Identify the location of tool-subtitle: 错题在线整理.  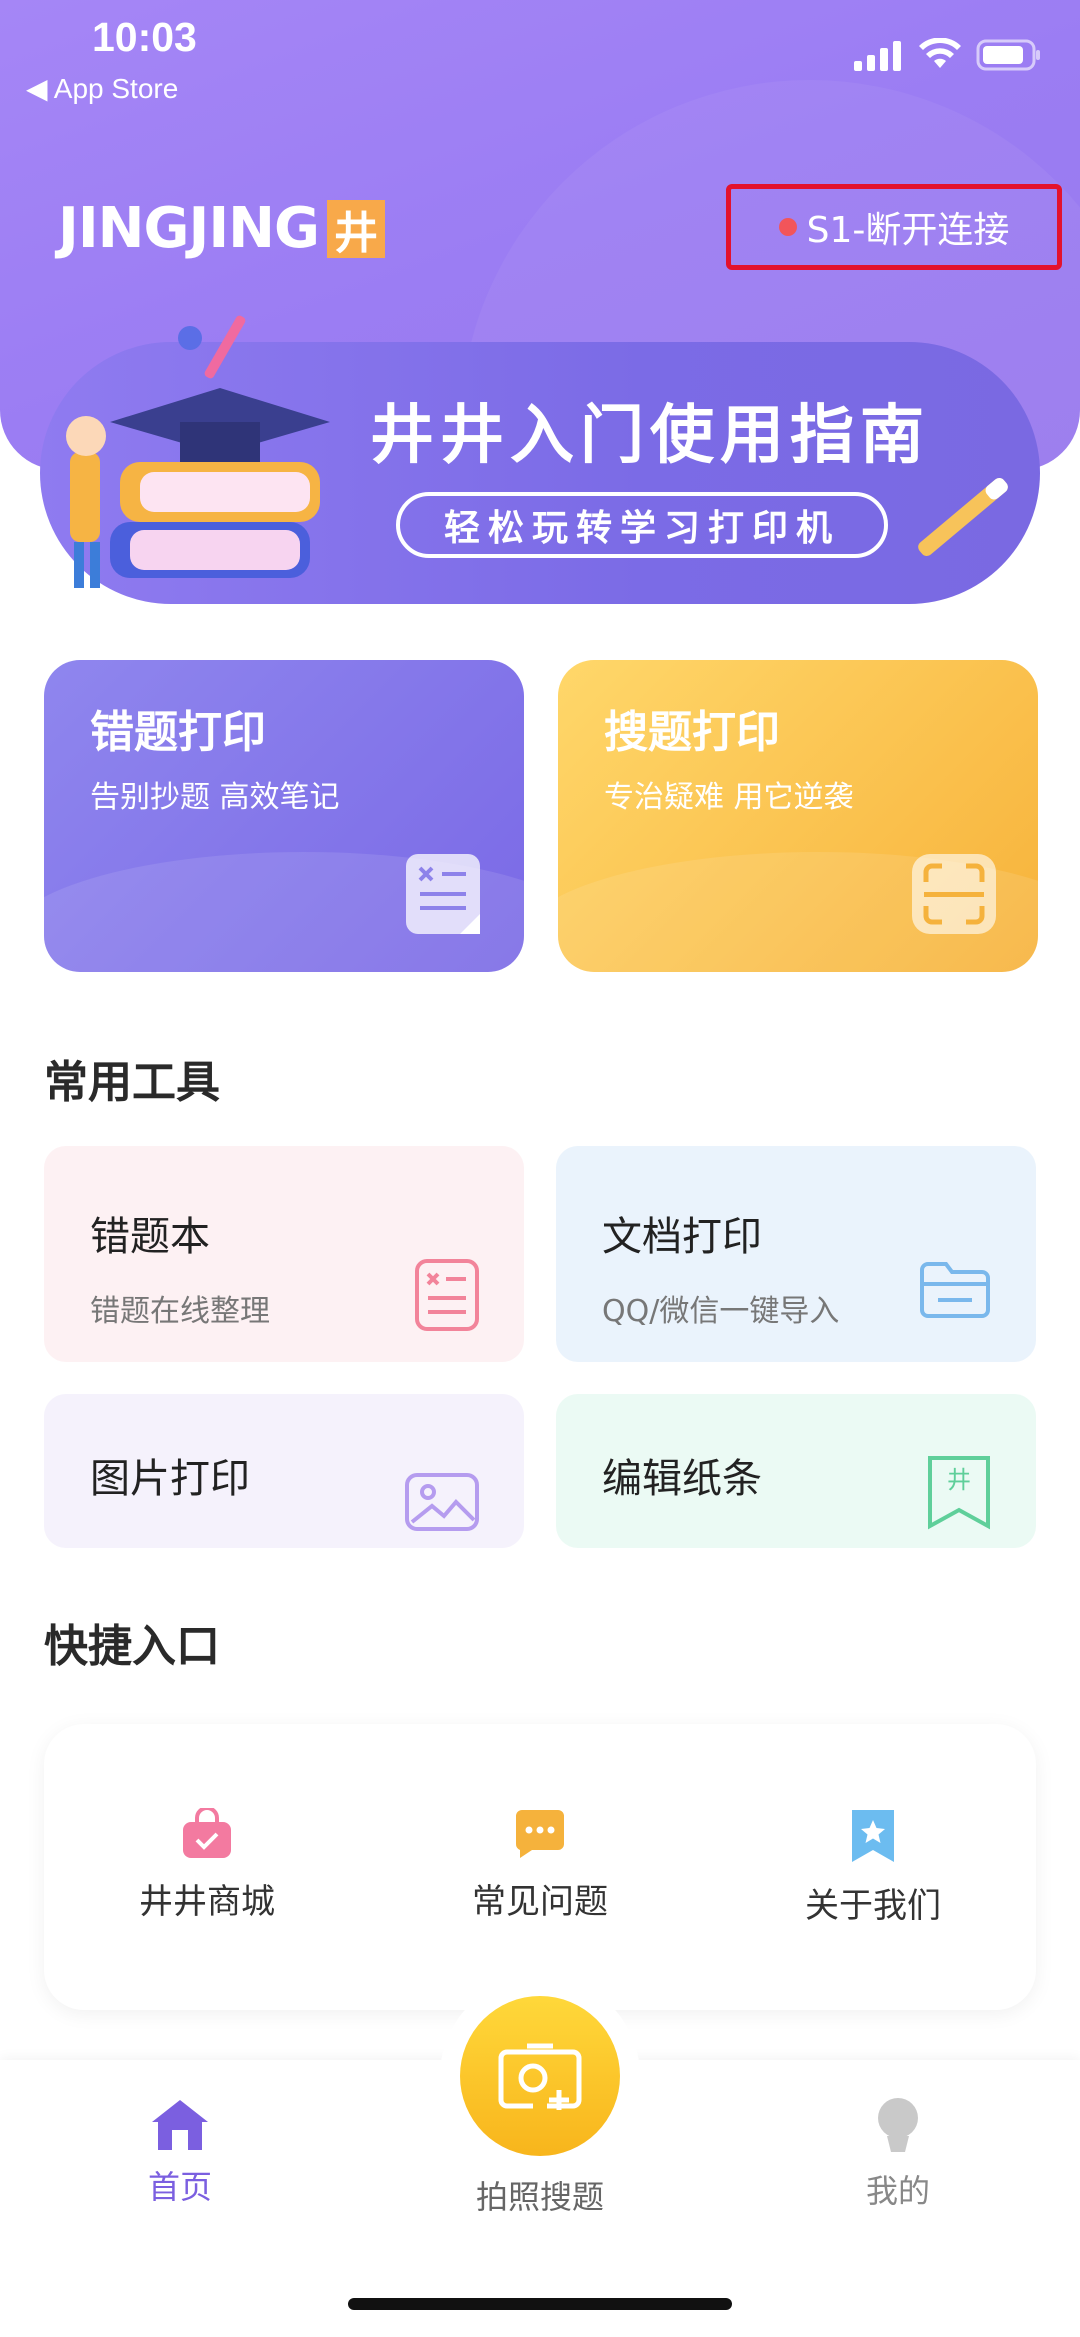
(180, 1311).